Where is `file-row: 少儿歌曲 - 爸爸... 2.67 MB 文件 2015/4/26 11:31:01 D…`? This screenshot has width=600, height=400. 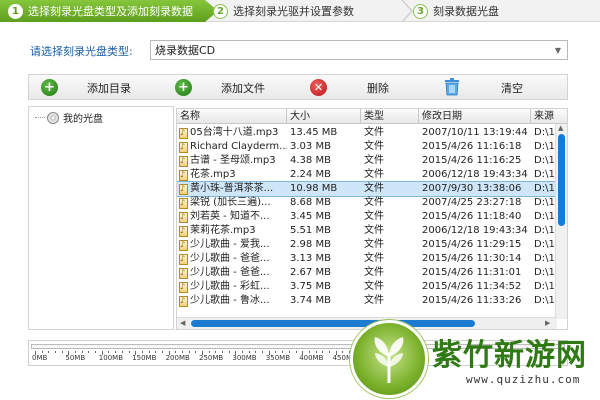
file-row: 少儿歌曲 - 爸爸... 2.67 MB 文件 2015/4/26 11:31:01 D… is located at coordinates (366, 273).